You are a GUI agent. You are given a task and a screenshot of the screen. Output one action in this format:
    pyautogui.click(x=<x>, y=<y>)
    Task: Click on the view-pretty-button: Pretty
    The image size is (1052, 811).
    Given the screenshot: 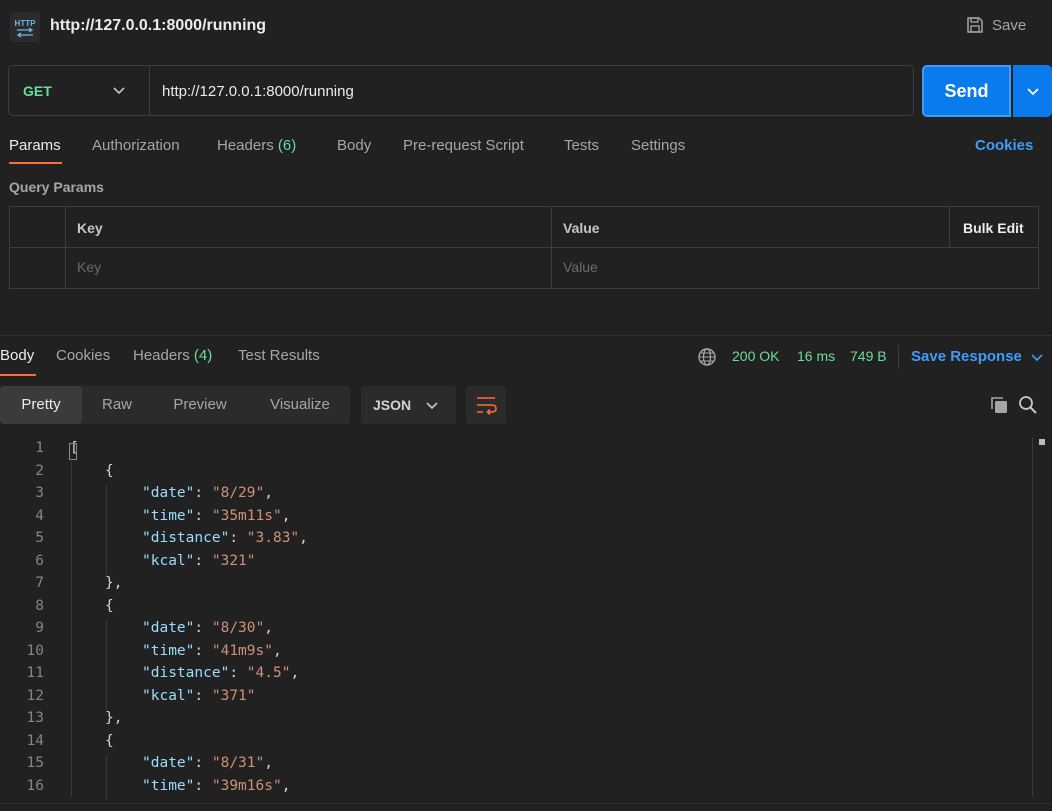 What is the action you would take?
    pyautogui.click(x=41, y=405)
    